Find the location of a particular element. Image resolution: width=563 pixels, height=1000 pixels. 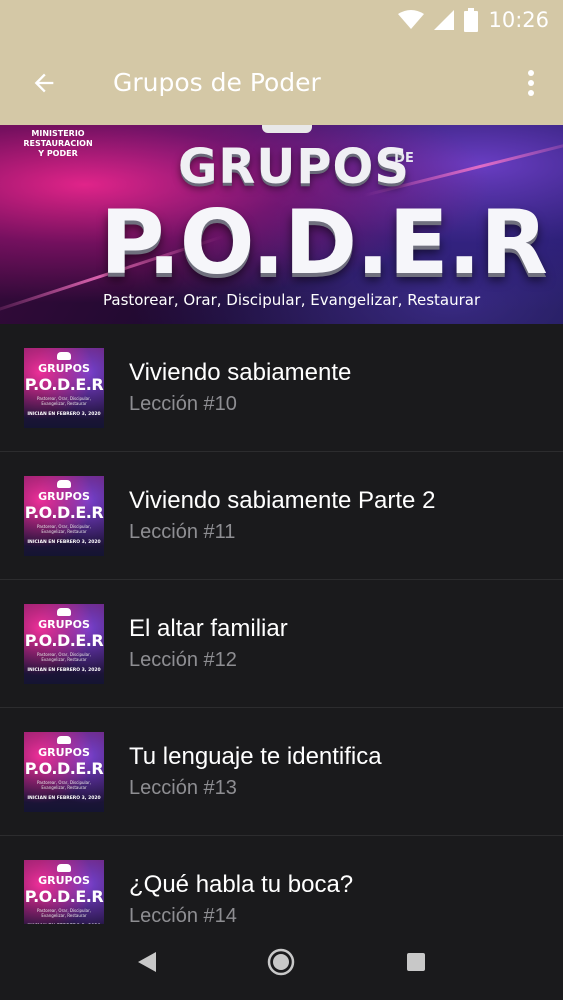

nav-home-icon is located at coordinates (281, 962).